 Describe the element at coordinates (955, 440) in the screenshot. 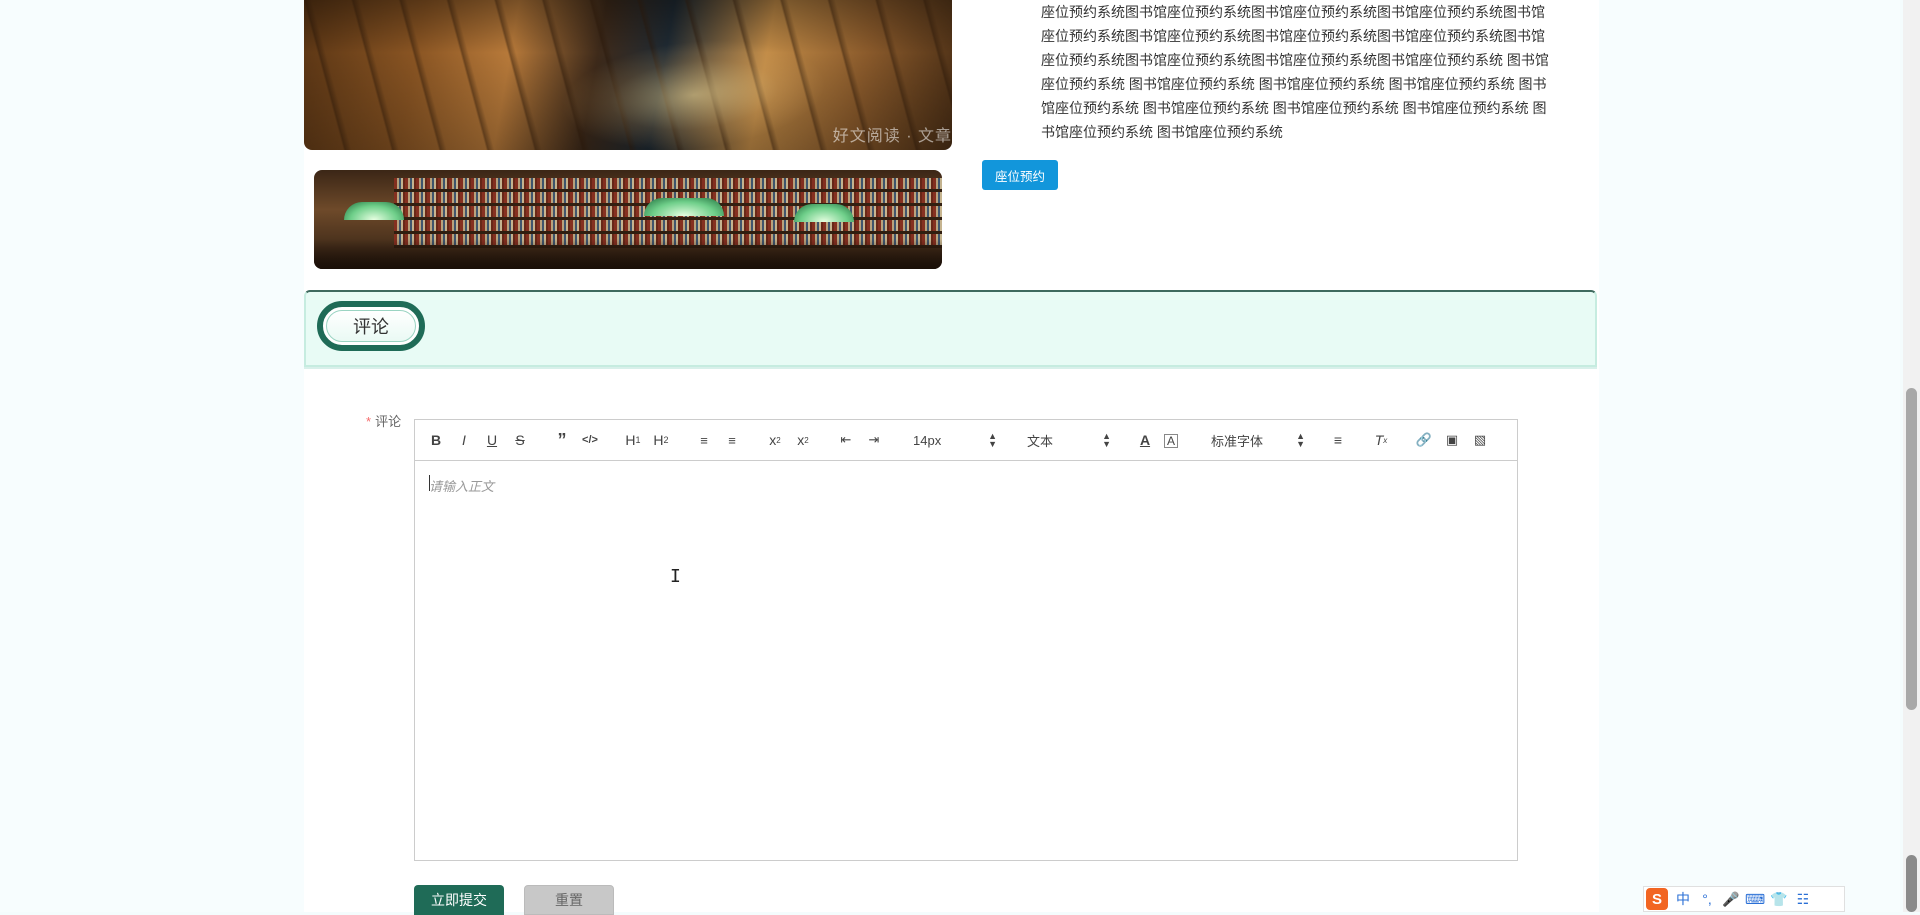

I see `font-size-select: 14px ▲ ▼` at that location.